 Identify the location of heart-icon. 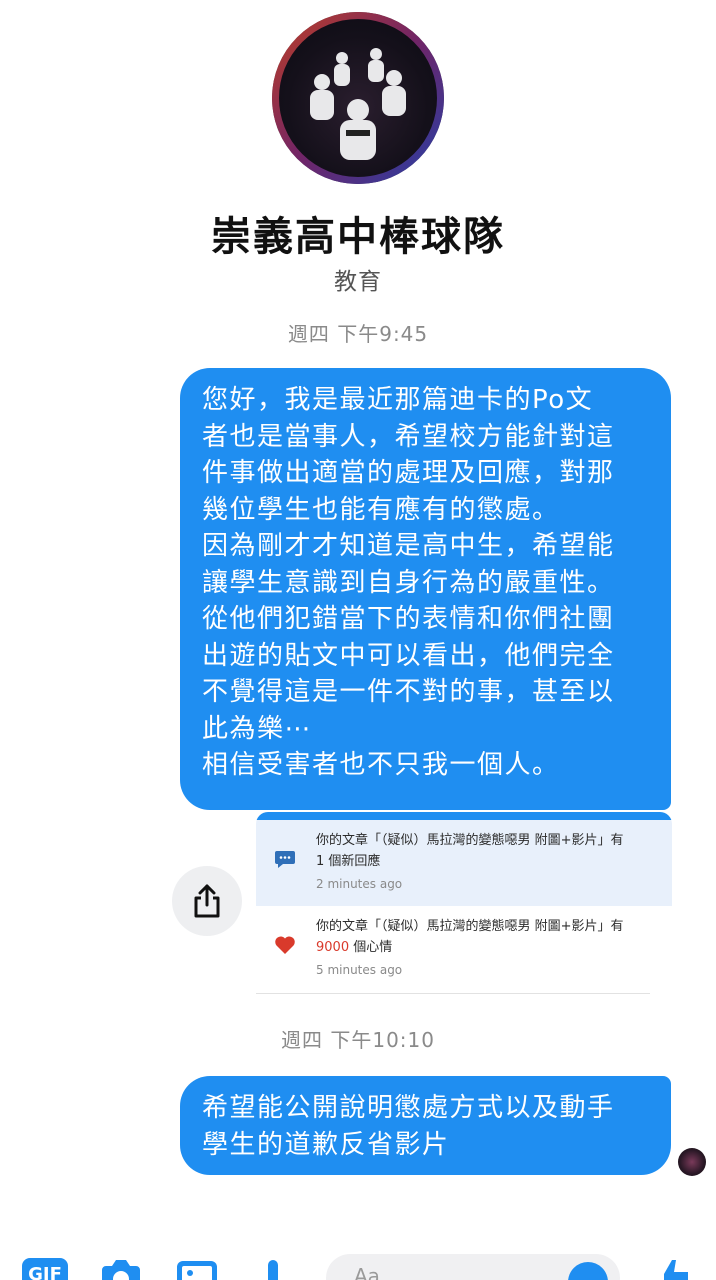
(285, 945).